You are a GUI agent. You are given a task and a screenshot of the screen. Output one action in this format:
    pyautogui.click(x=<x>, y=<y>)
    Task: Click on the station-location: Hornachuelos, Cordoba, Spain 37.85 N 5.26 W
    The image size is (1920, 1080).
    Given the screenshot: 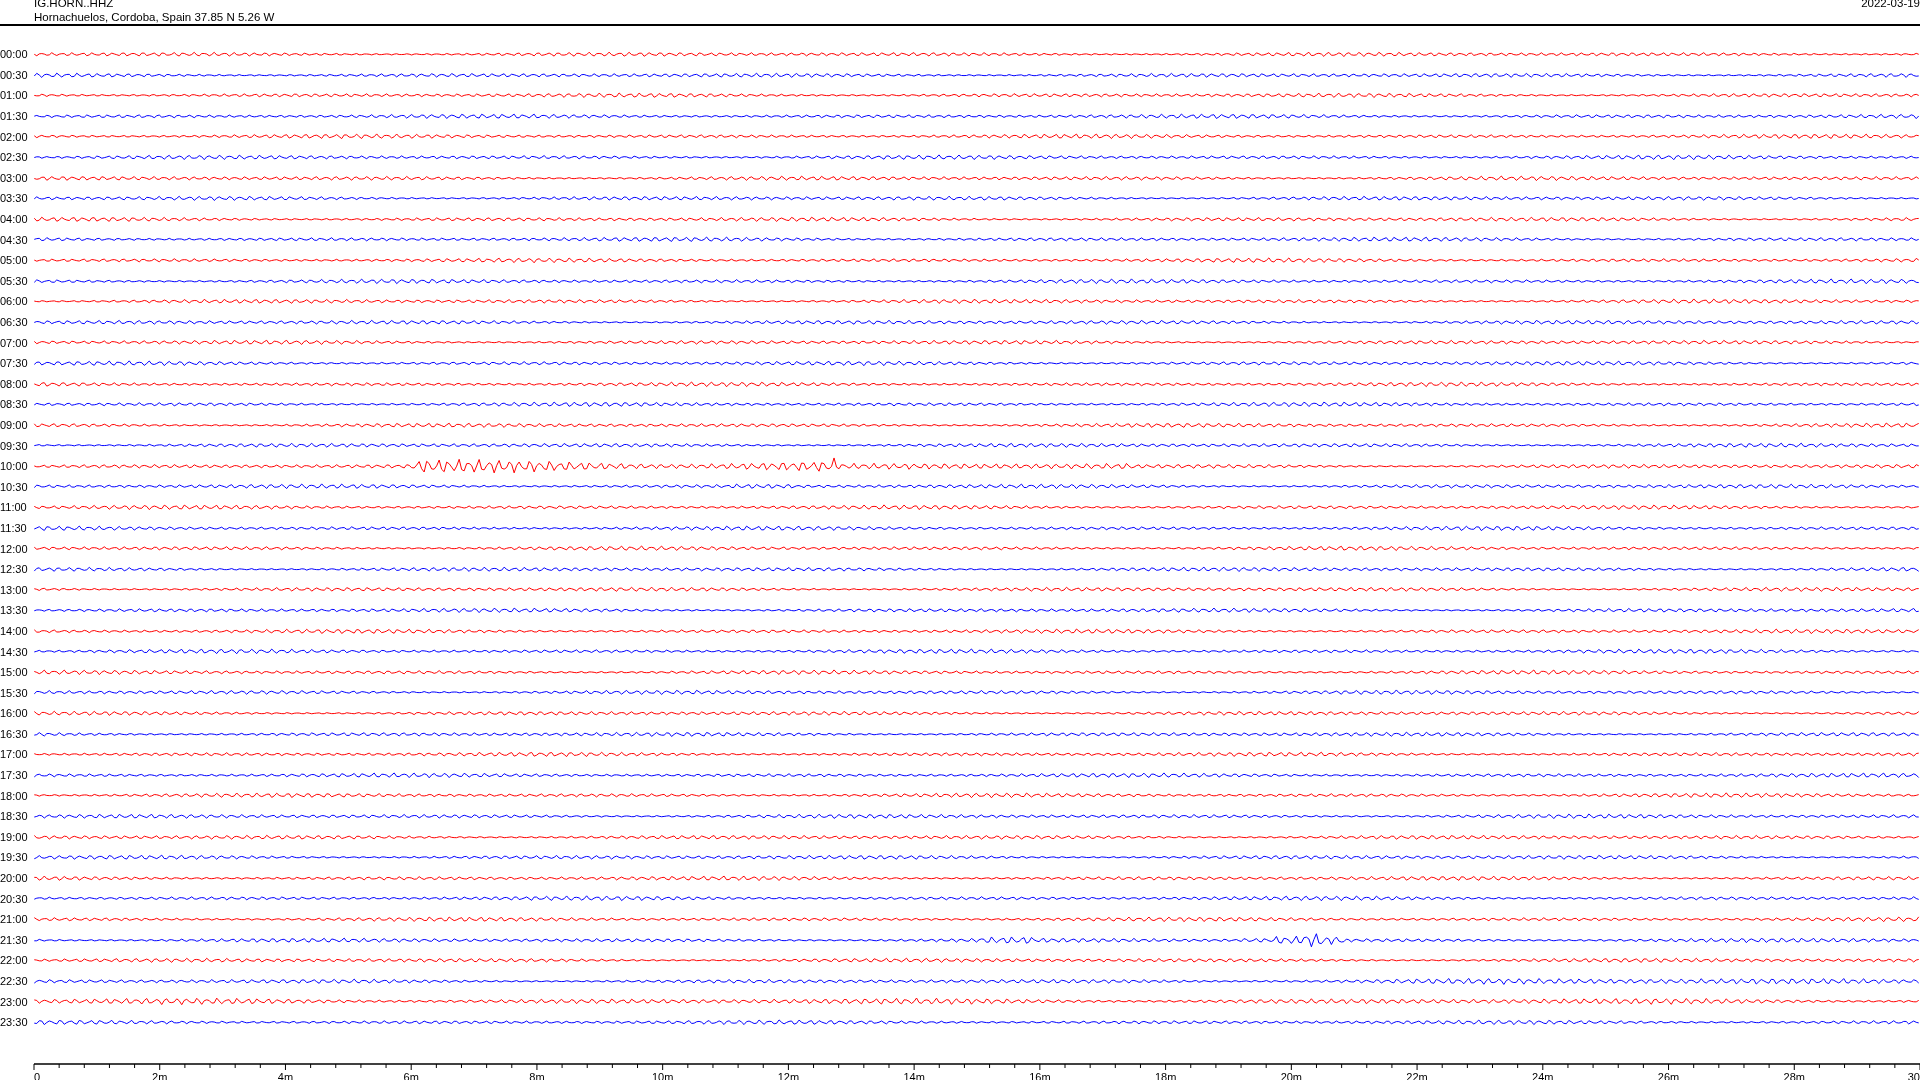 What is the action you would take?
    pyautogui.click(x=154, y=17)
    